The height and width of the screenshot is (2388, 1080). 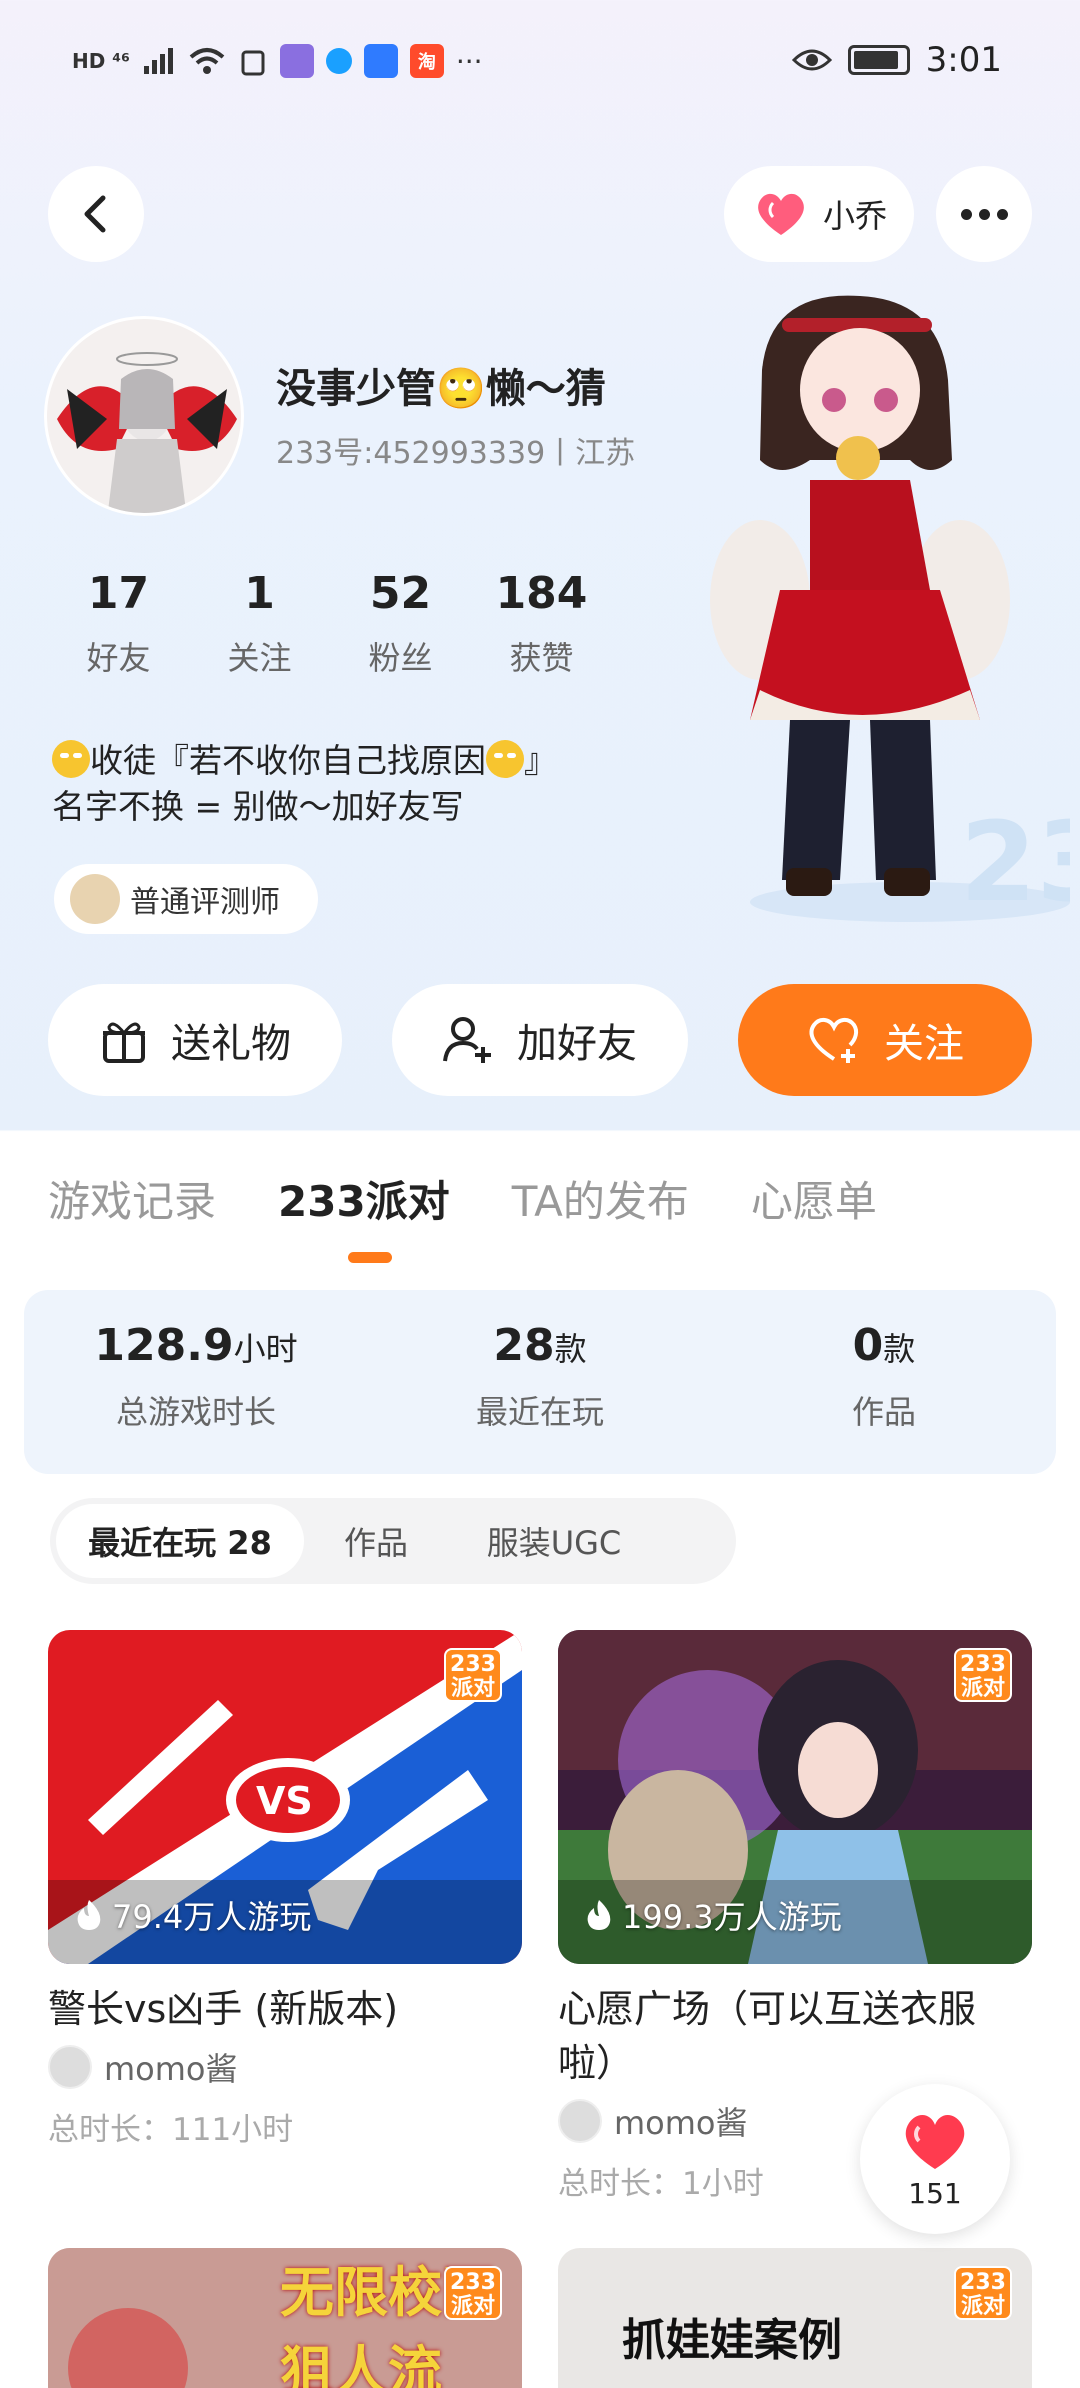 I want to click on pet-button: 小乔, so click(x=819, y=214).